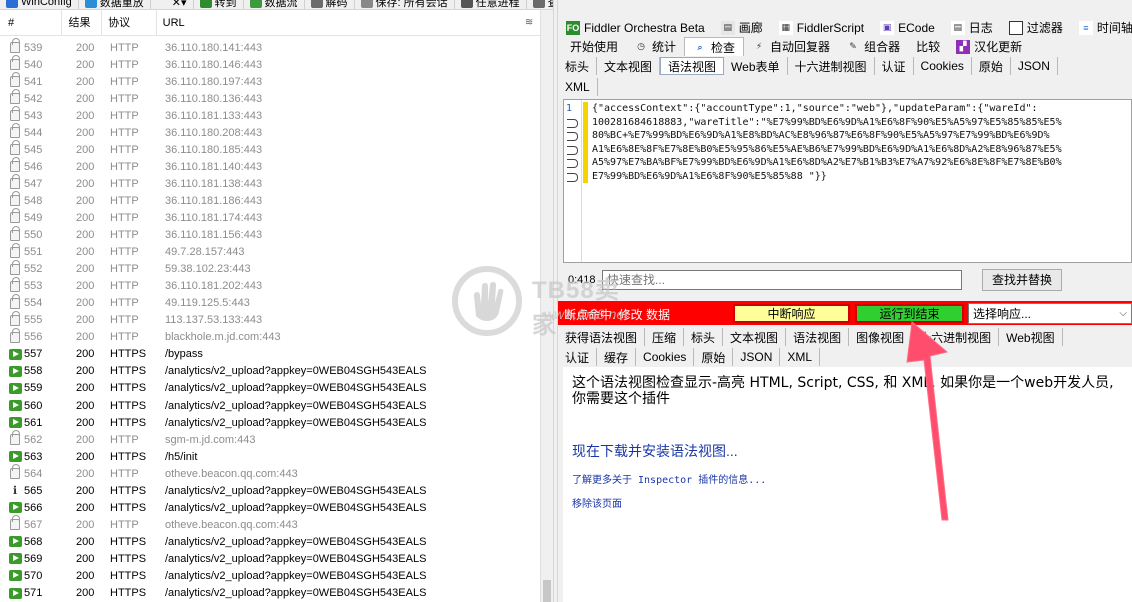  Describe the element at coordinates (270, 47) in the screenshot. I see `session-row: 539 200 HTTP 36.110.180.141:443` at that location.